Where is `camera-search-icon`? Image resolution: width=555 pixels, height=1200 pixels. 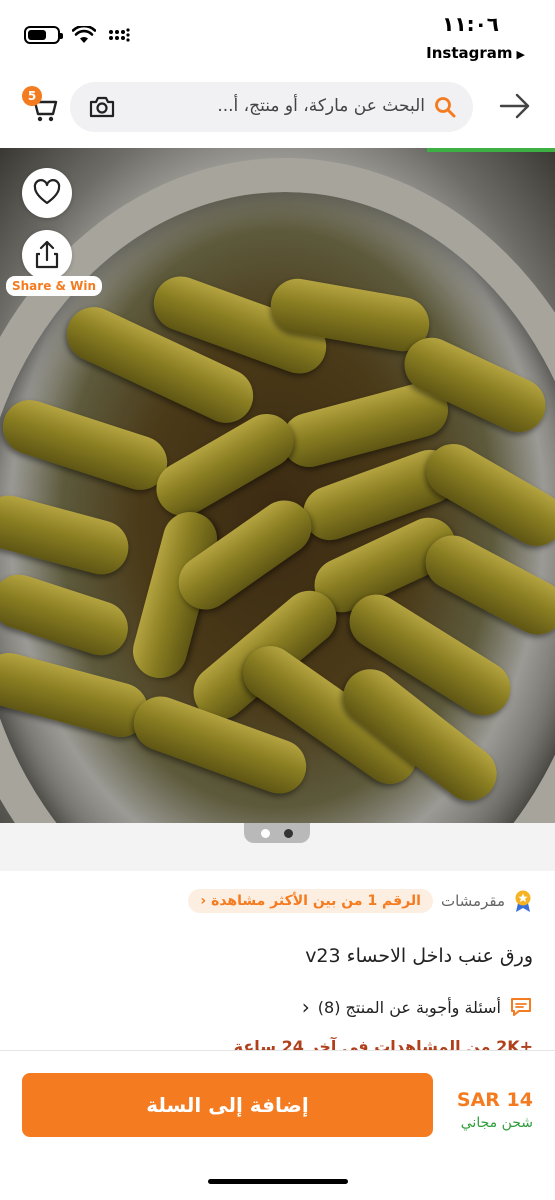
camera-search-icon is located at coordinates (102, 107).